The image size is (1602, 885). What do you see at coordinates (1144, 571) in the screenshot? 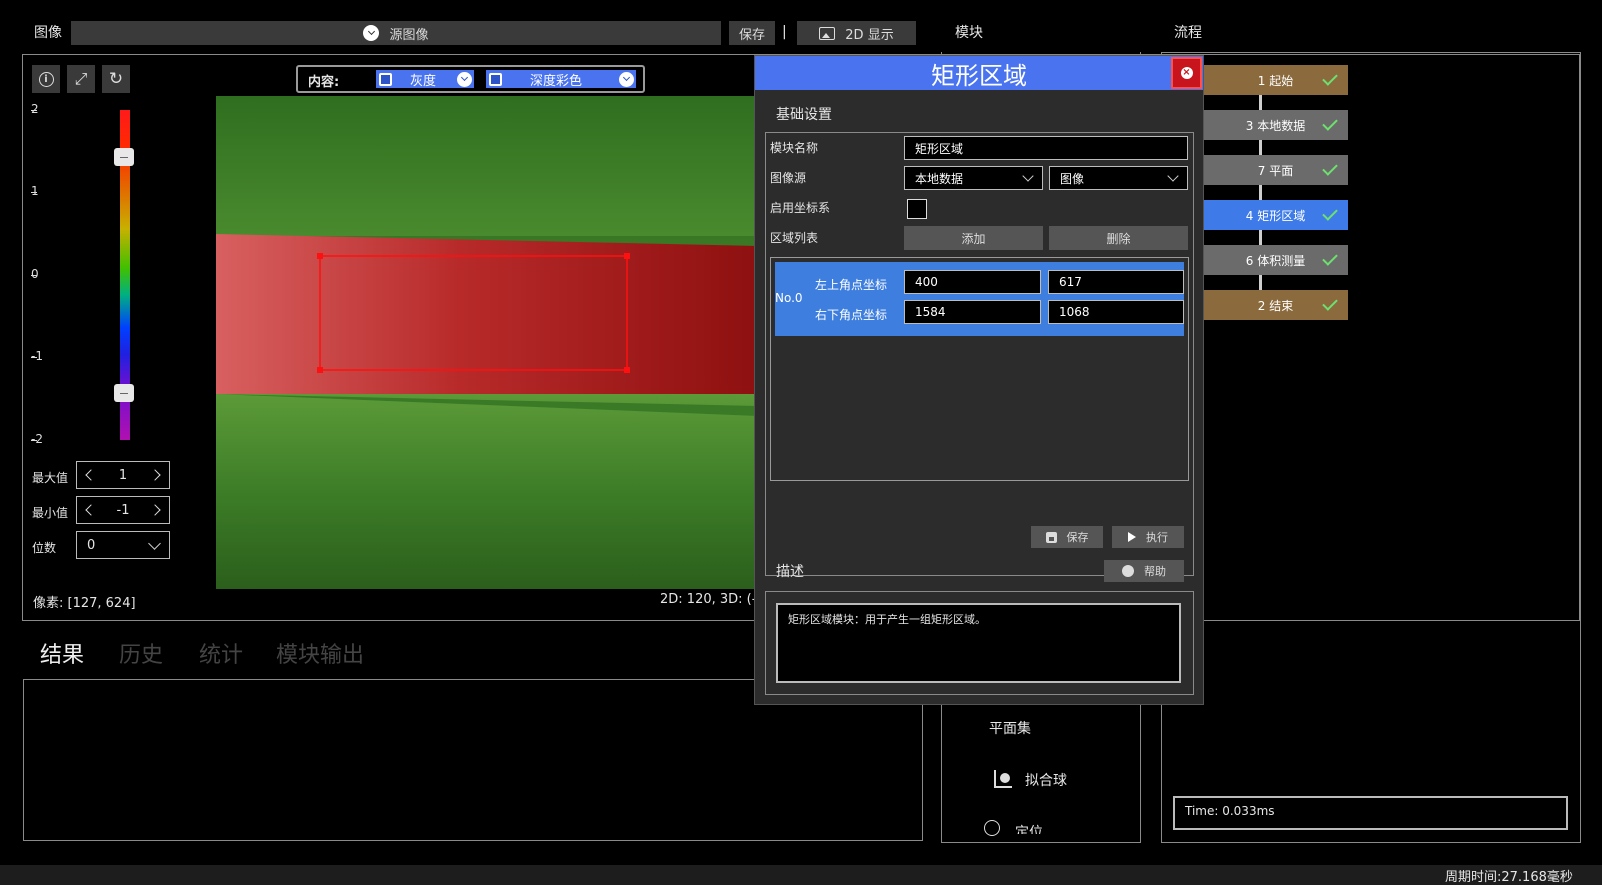
I see `help-button: 帮助` at bounding box center [1144, 571].